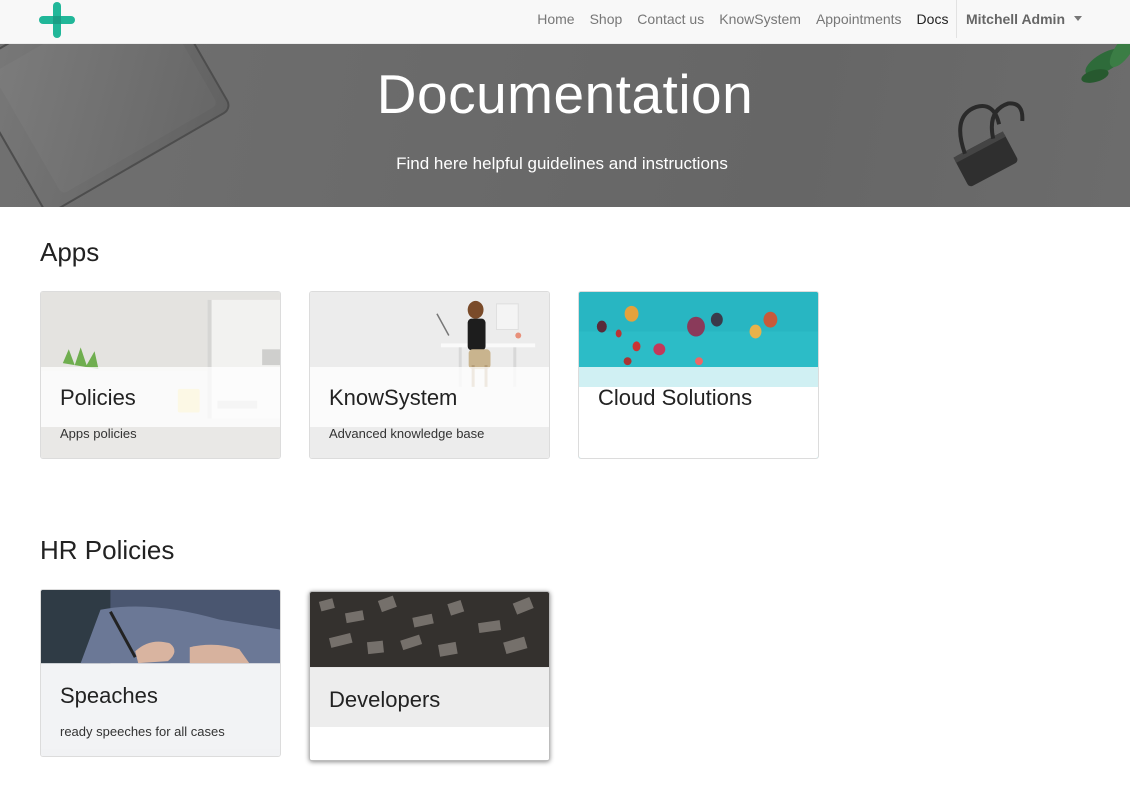  Describe the element at coordinates (606, 19) in the screenshot. I see `nav-link-shop: Shop` at that location.